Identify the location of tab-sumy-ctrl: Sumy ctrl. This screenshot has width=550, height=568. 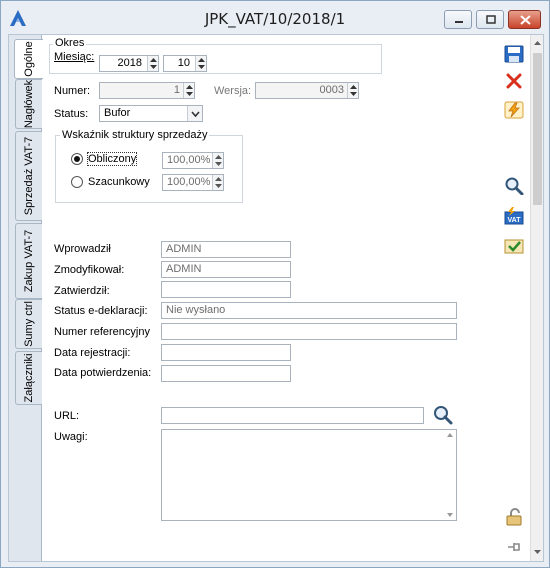
(28, 324).